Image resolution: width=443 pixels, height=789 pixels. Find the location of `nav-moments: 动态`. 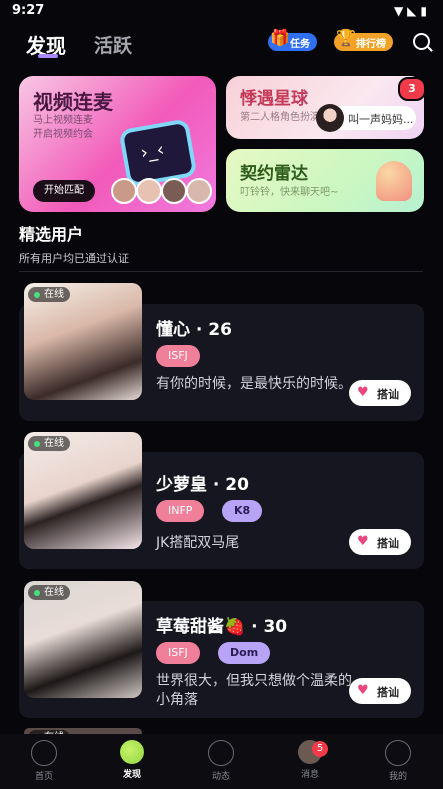

nav-moments: 动态 is located at coordinates (221, 761).